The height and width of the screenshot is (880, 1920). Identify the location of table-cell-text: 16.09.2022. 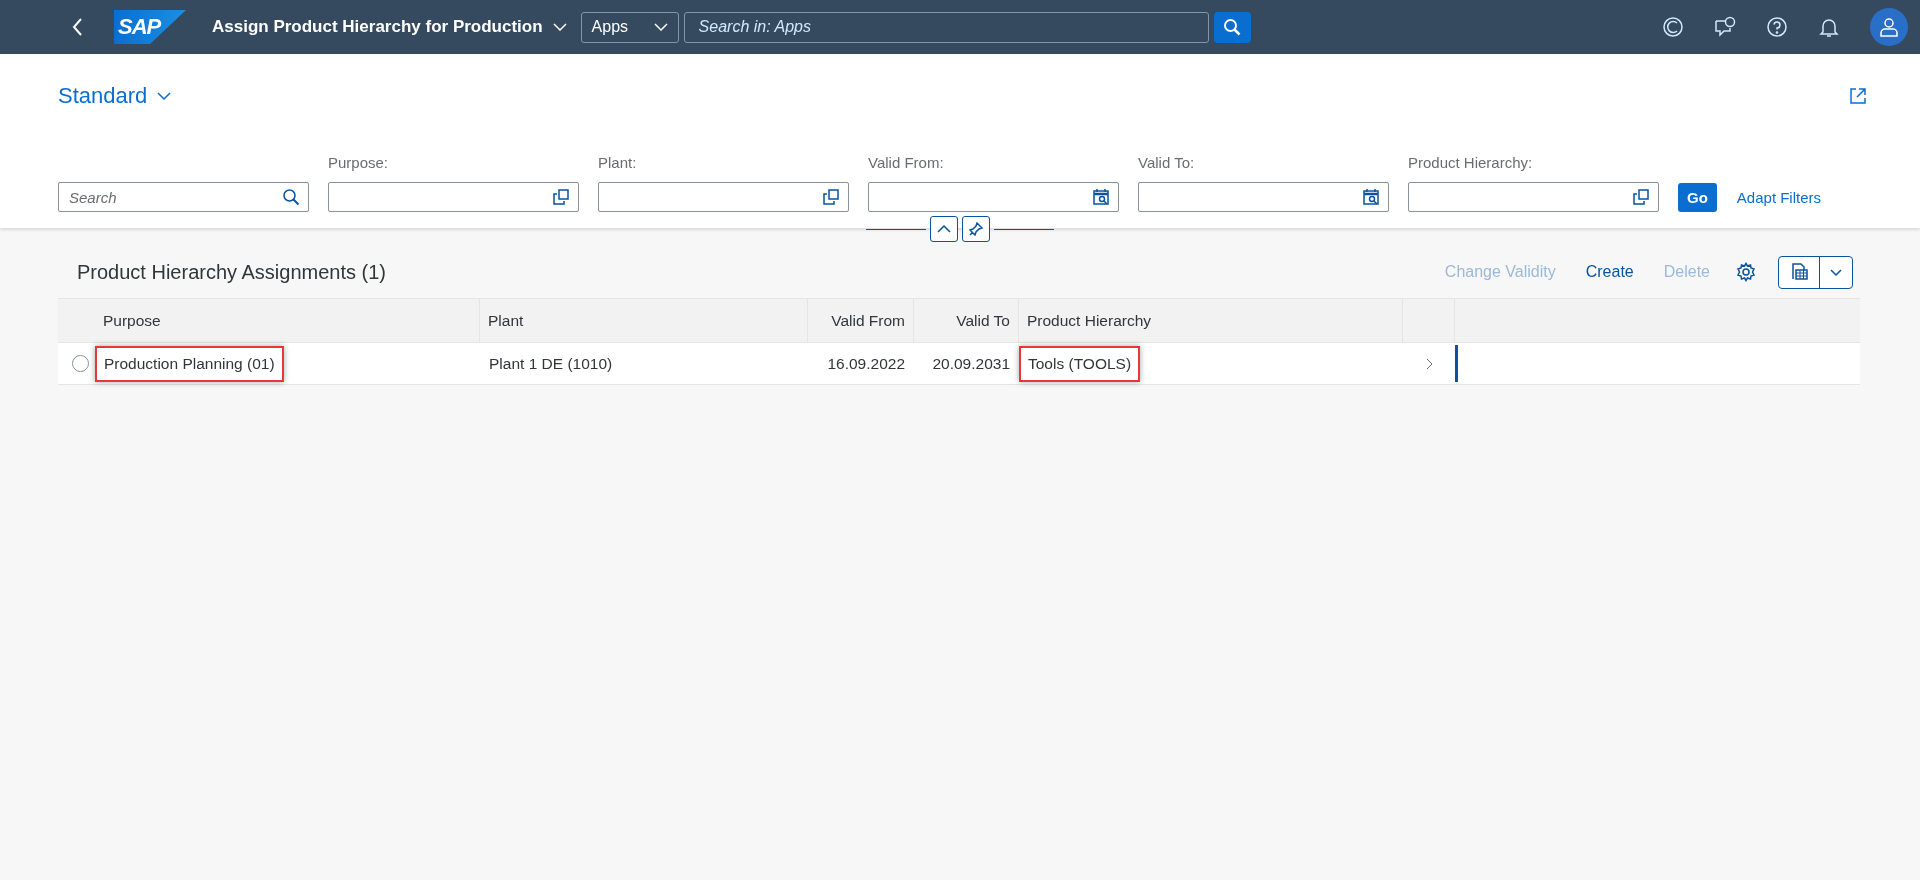
(866, 363).